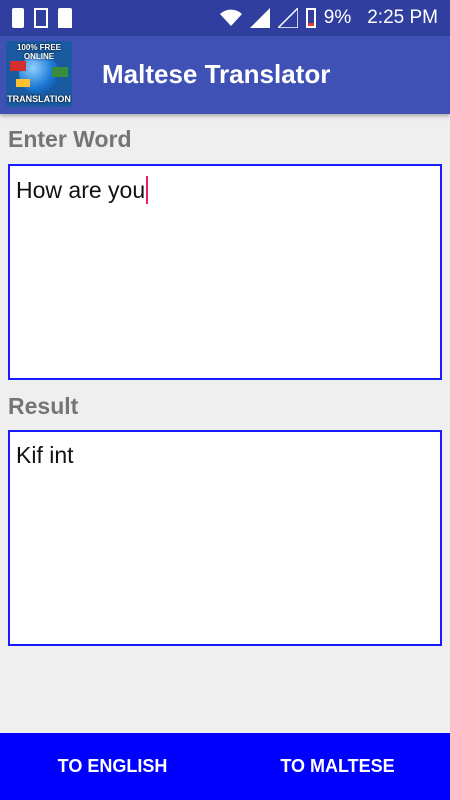 This screenshot has width=450, height=800. I want to click on app-logo: 100% FREE ONLINE TRANSLATION, so click(39, 74).